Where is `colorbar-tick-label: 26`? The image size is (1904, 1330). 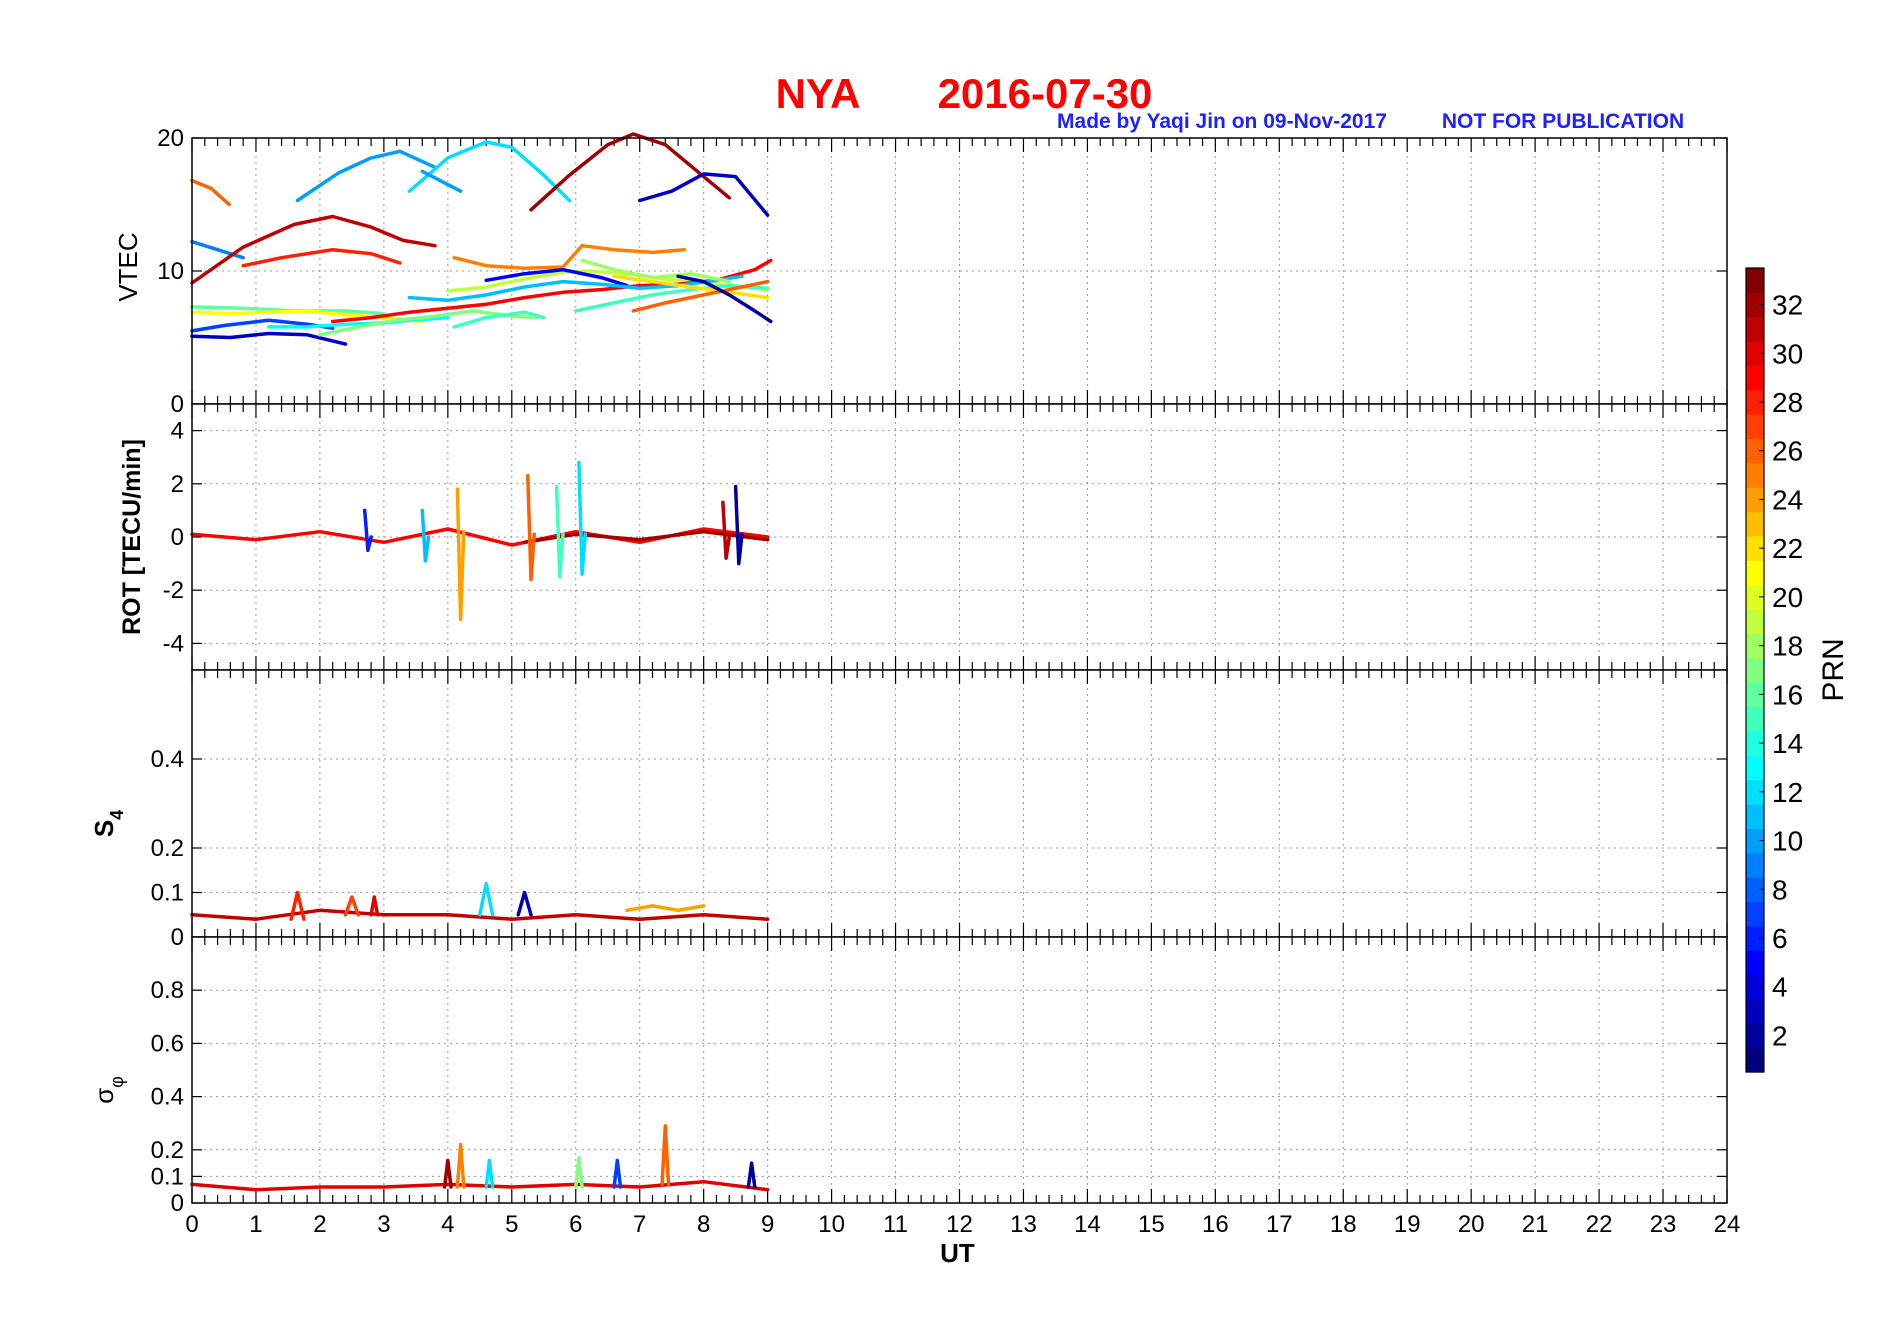 colorbar-tick-label: 26 is located at coordinates (1787, 451).